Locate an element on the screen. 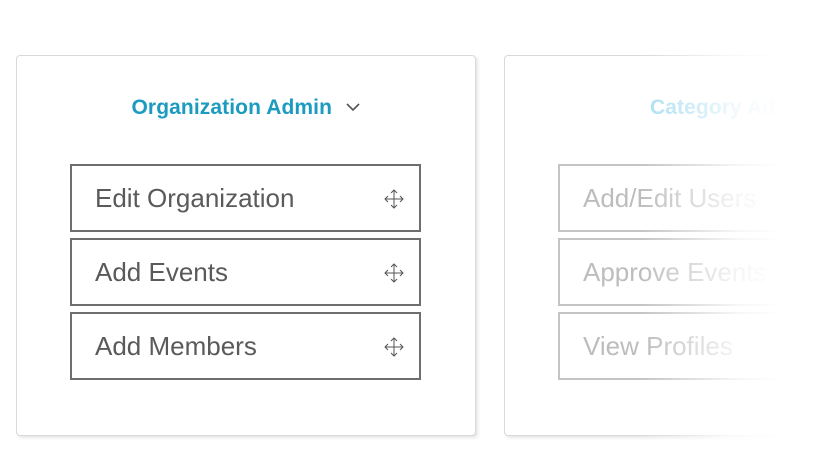  permission-item-approve-events: Approve Events is located at coordinates (687, 272).